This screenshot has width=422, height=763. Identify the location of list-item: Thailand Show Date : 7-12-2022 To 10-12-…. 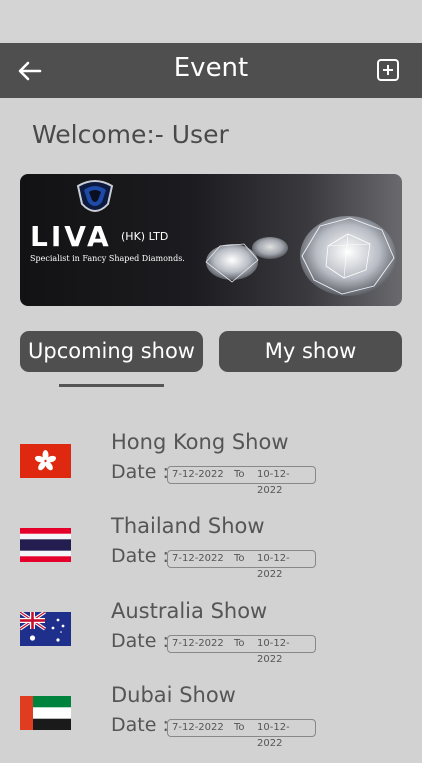
(211, 554).